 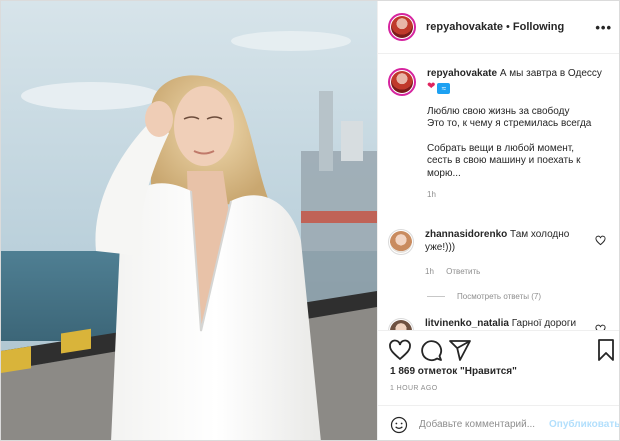 What do you see at coordinates (466, 234) in the screenshot?
I see `comment-username: zhannasidorenko` at bounding box center [466, 234].